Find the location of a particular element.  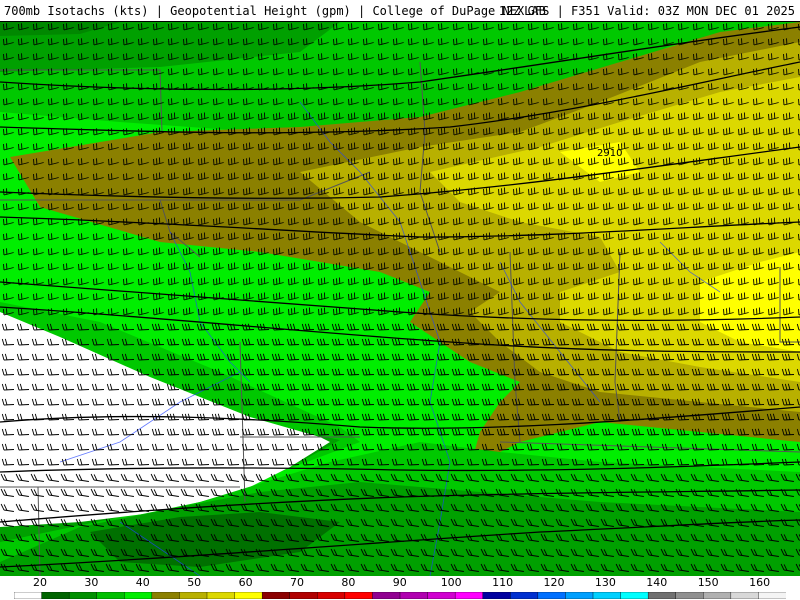

colorbar-tick-80: 80 is located at coordinates (348, 582).